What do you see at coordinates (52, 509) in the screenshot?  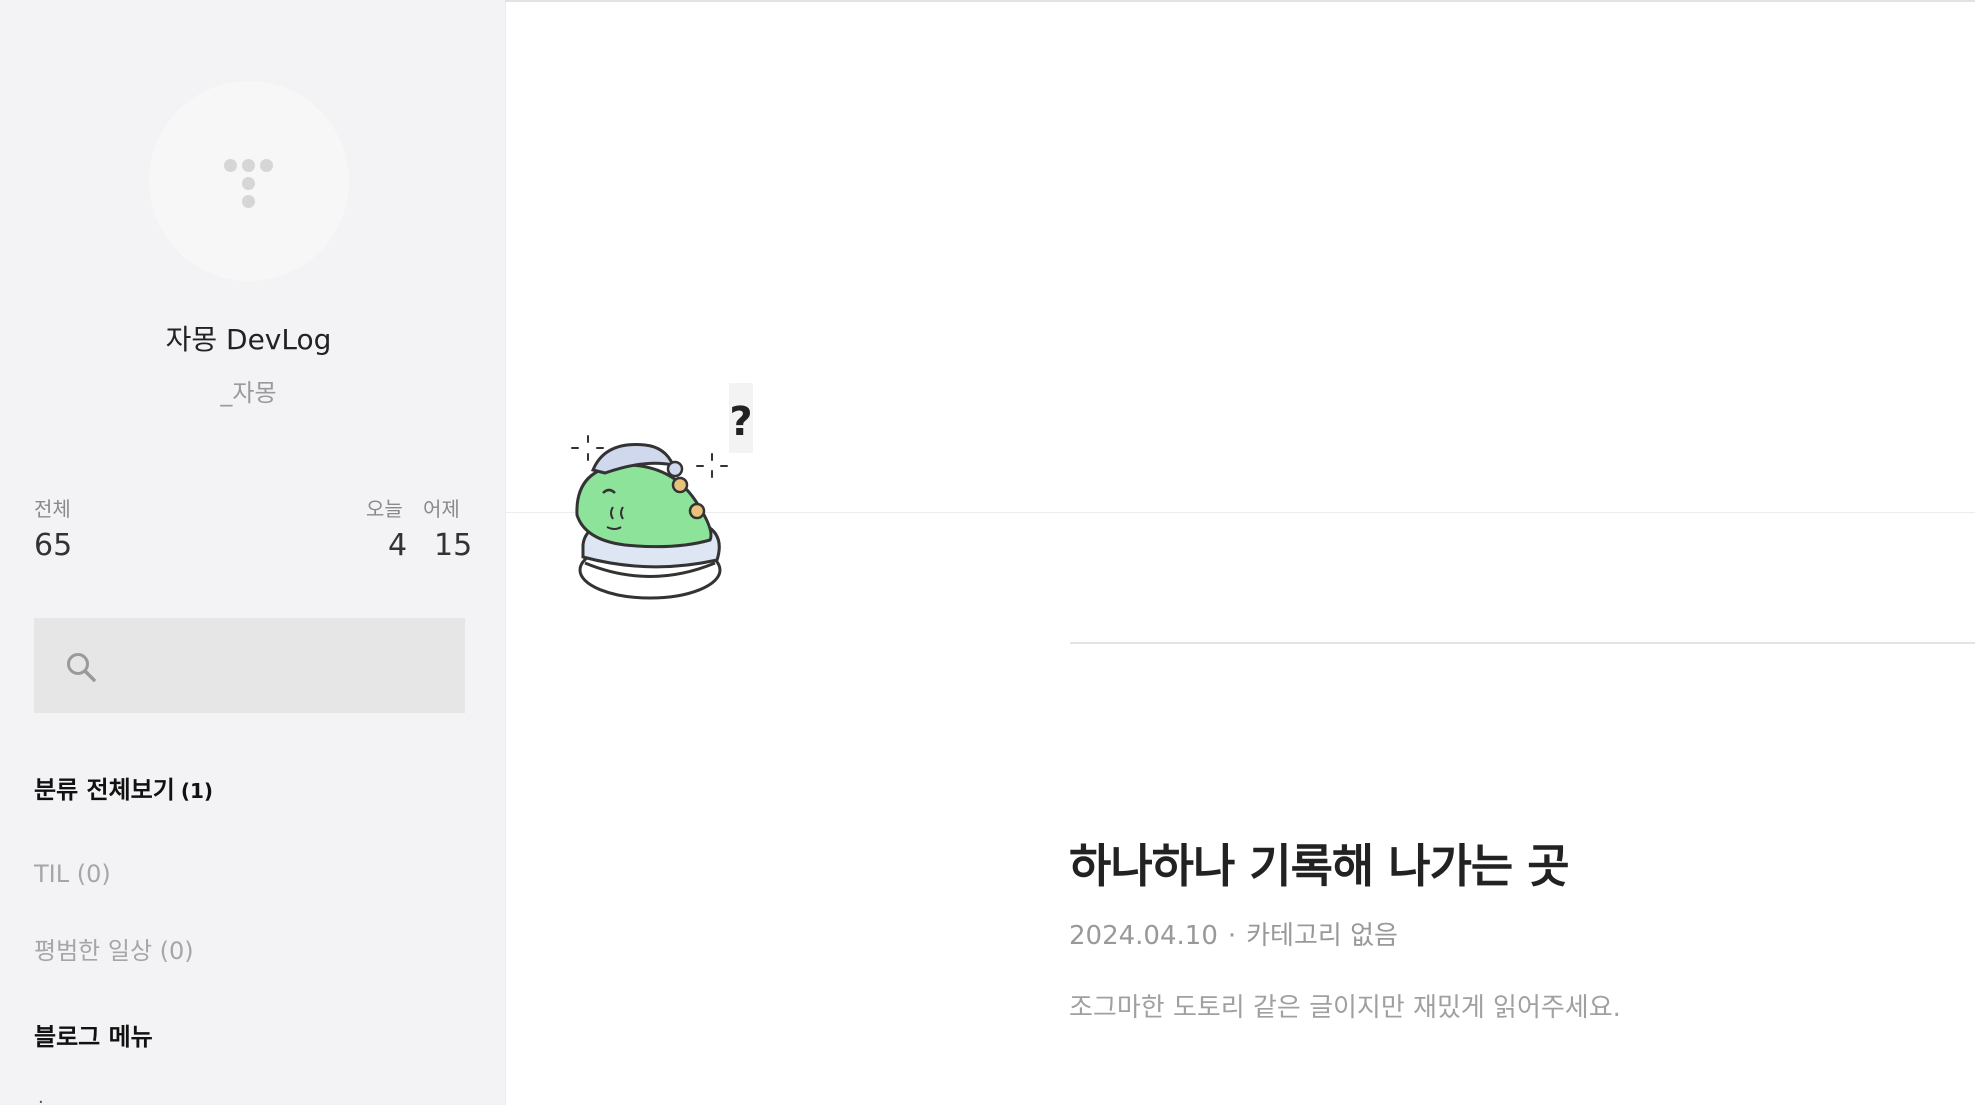 I see `total-visits-label: 전체` at bounding box center [52, 509].